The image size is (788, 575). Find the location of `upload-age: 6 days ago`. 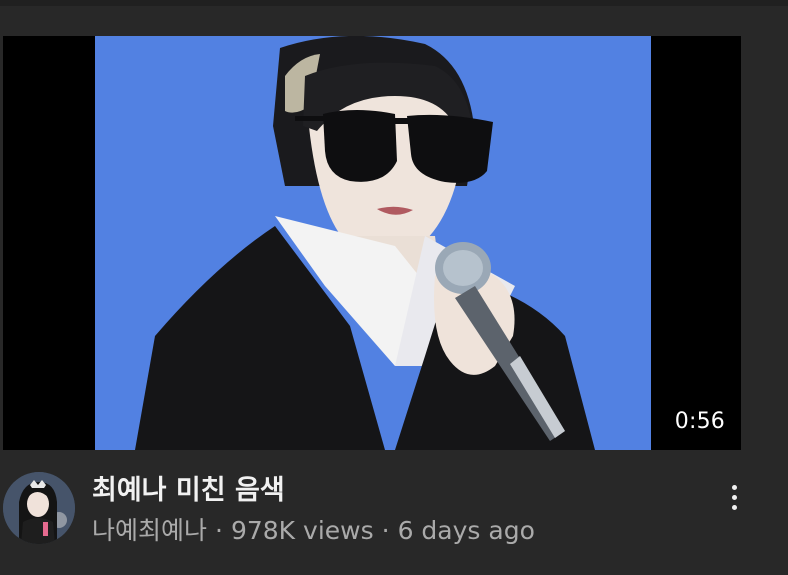

upload-age: 6 days ago is located at coordinates (466, 530).